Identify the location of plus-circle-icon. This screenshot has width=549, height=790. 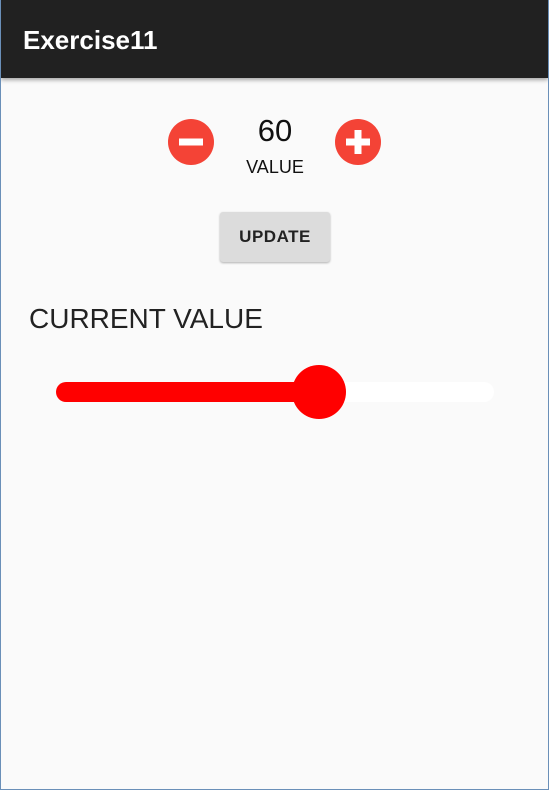
(358, 142).